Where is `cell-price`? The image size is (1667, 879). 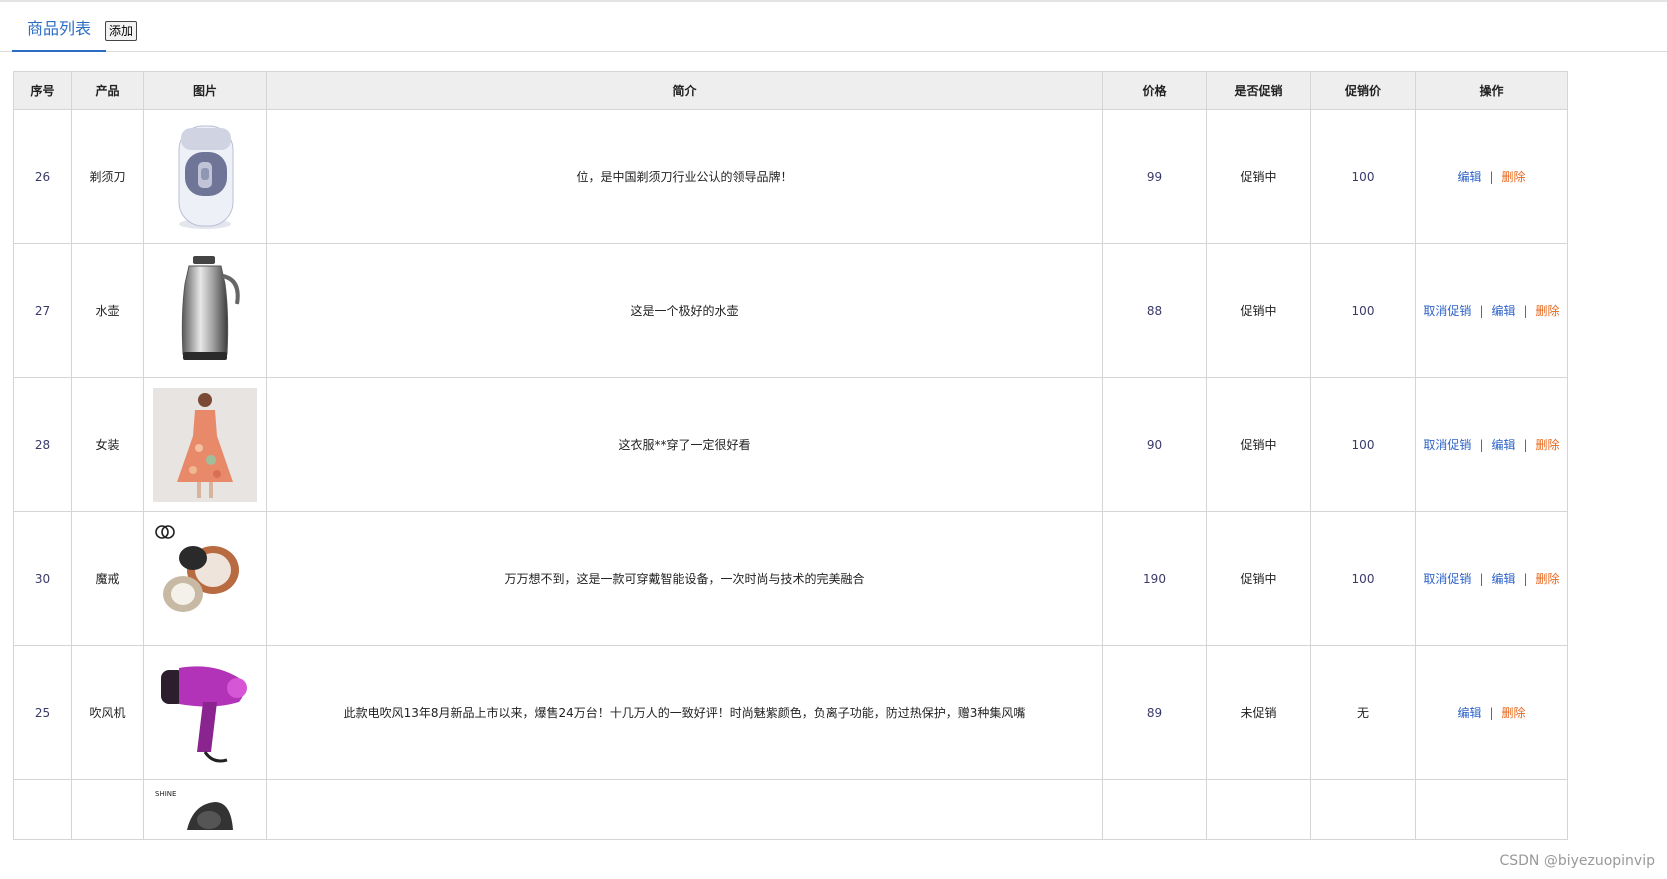 cell-price is located at coordinates (1154, 809).